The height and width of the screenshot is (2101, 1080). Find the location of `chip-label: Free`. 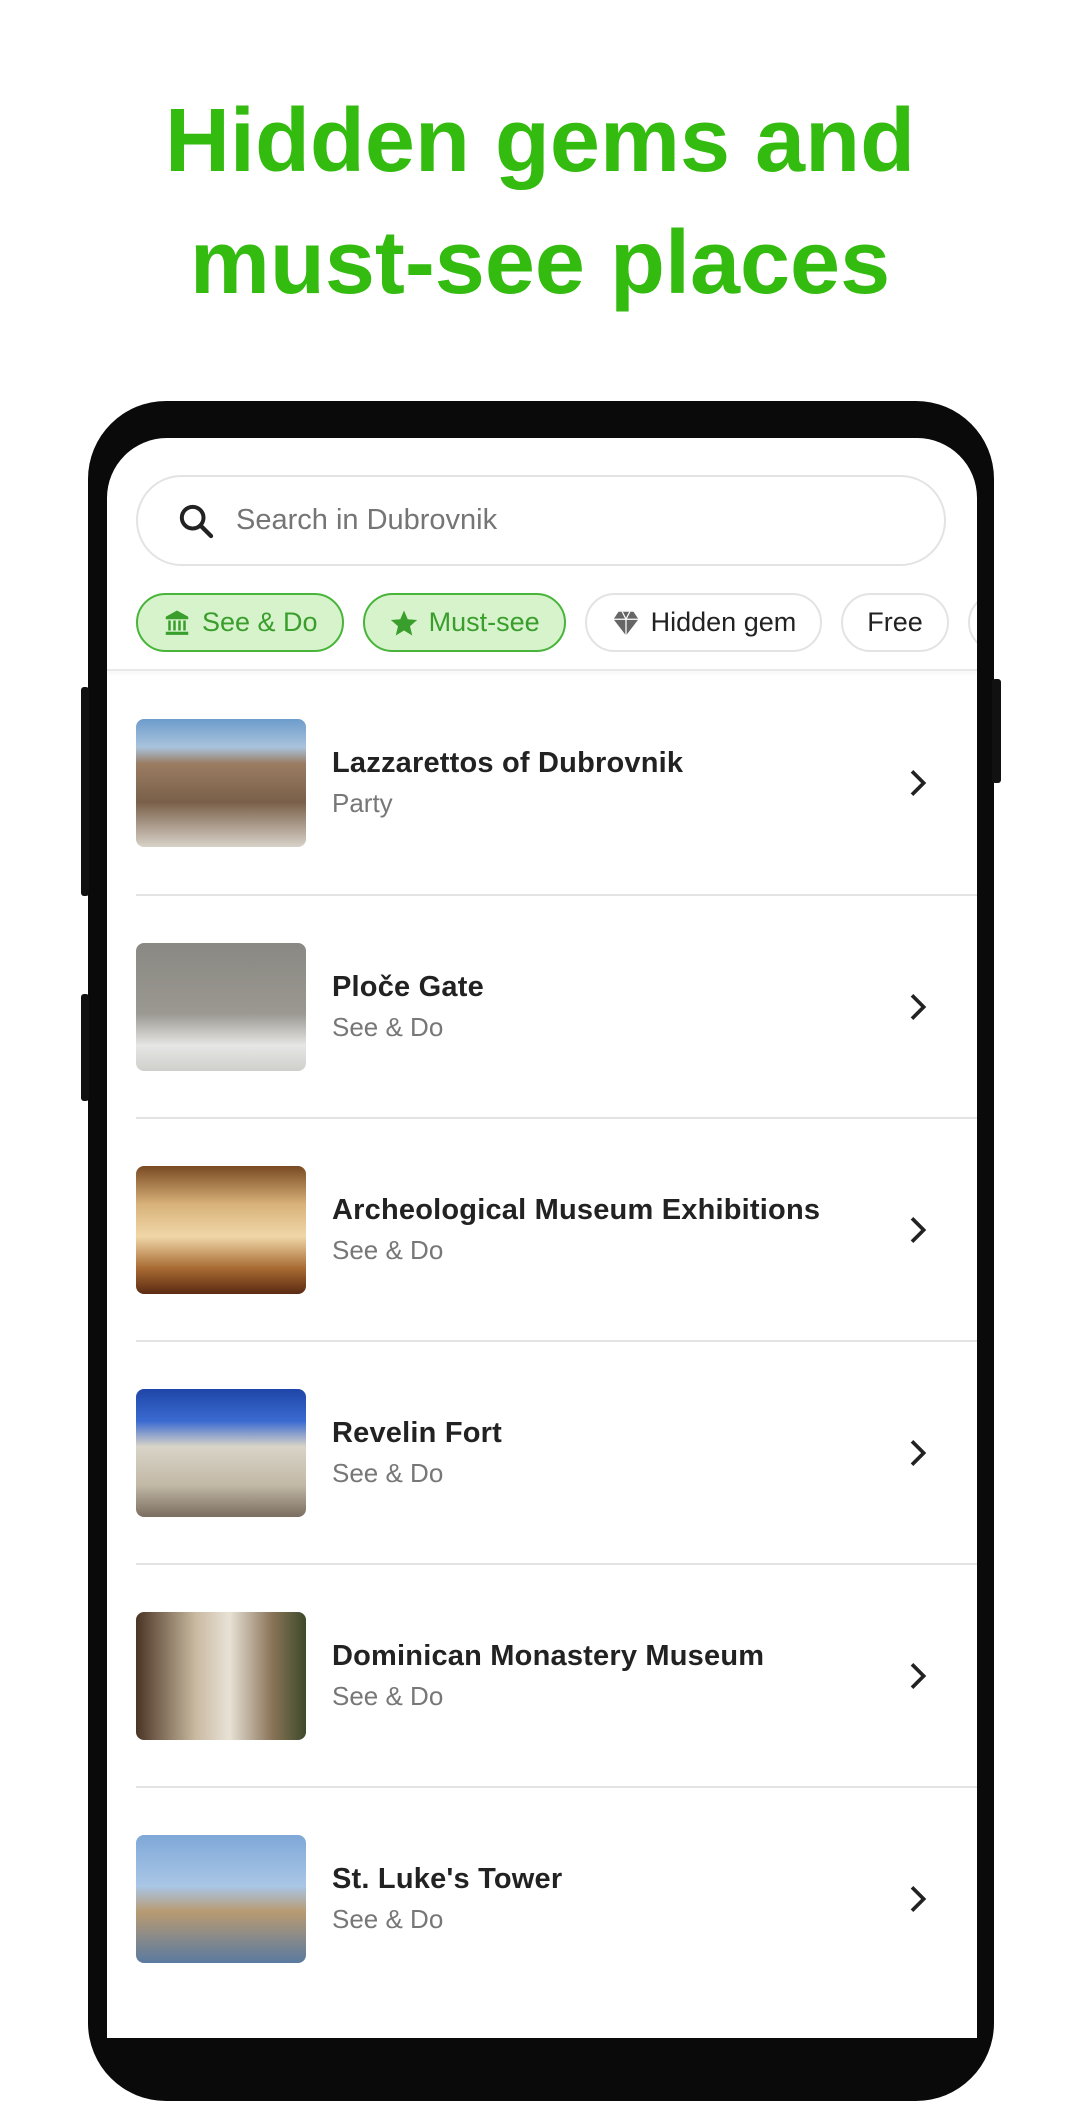

chip-label: Free is located at coordinates (895, 622).